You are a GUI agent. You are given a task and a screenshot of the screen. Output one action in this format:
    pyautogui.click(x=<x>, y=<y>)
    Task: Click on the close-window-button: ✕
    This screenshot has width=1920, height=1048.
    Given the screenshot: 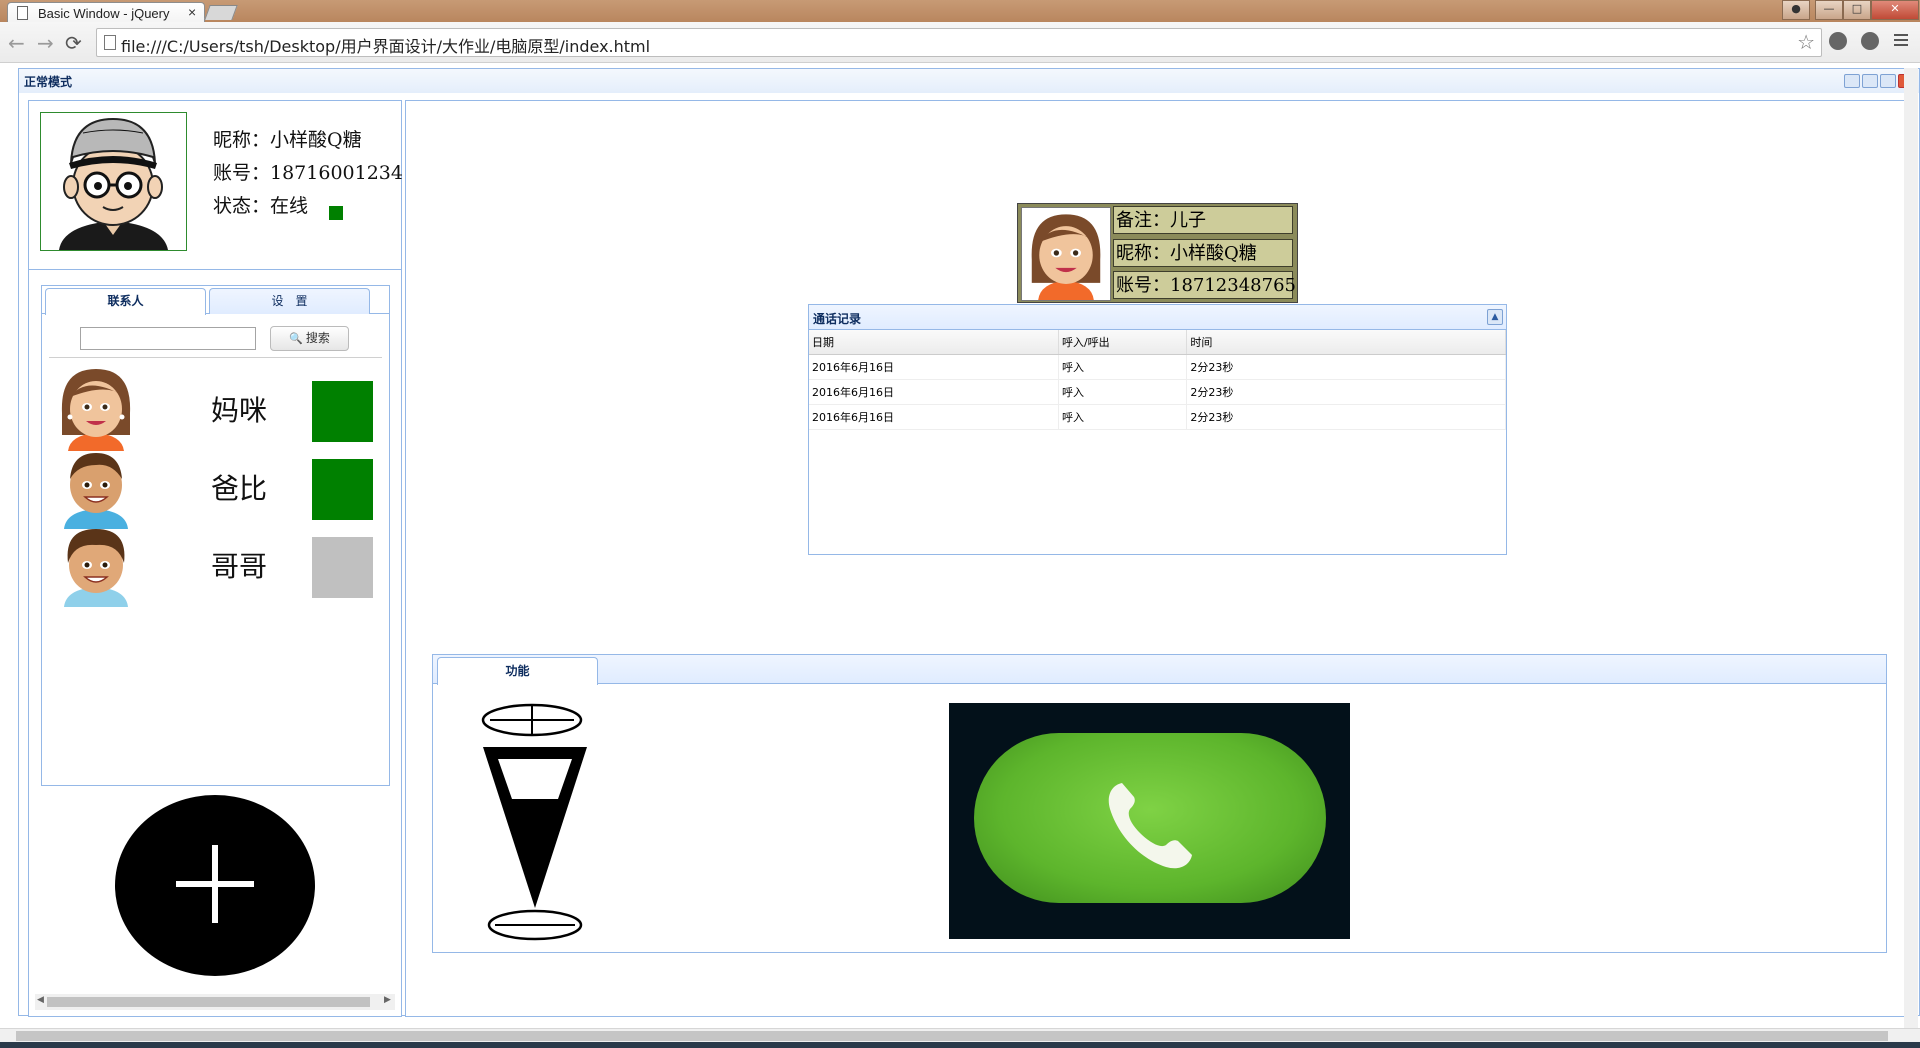 What is the action you would take?
    pyautogui.click(x=1895, y=10)
    